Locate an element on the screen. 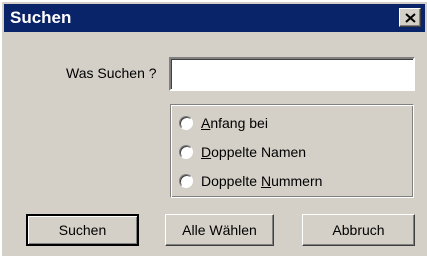 The width and height of the screenshot is (427, 256). radio-anfang-bei: Anfang bei is located at coordinates (223, 123).